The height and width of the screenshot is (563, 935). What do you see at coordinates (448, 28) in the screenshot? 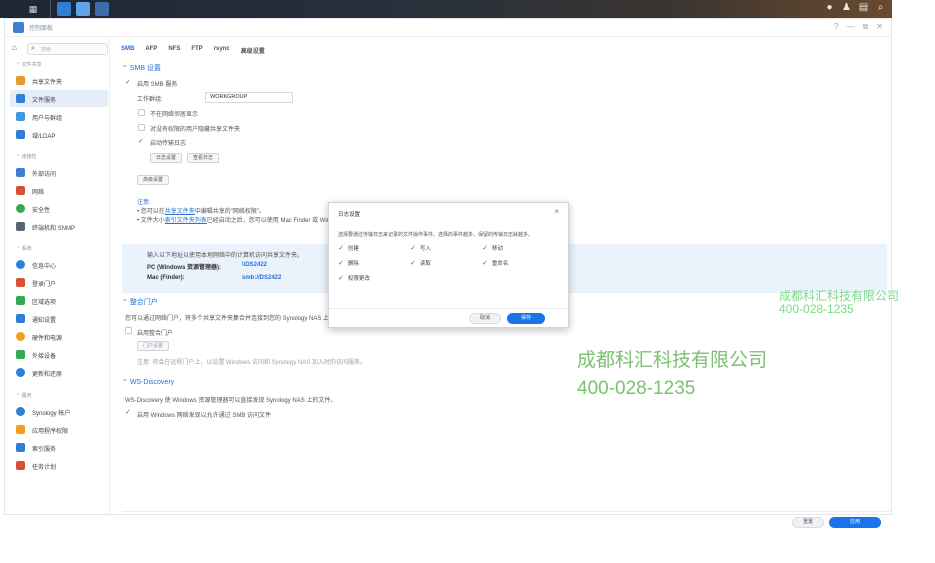
I see `titlebar: 控制面板 ? — ⧉ ✕` at bounding box center [448, 28].